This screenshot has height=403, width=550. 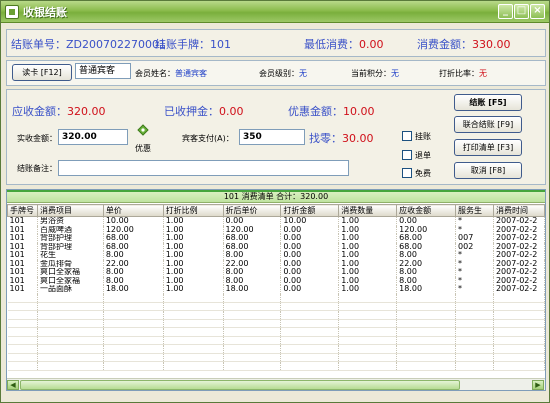 What do you see at coordinates (423, 155) in the screenshot?
I see `return-order-label: 退单` at bounding box center [423, 155].